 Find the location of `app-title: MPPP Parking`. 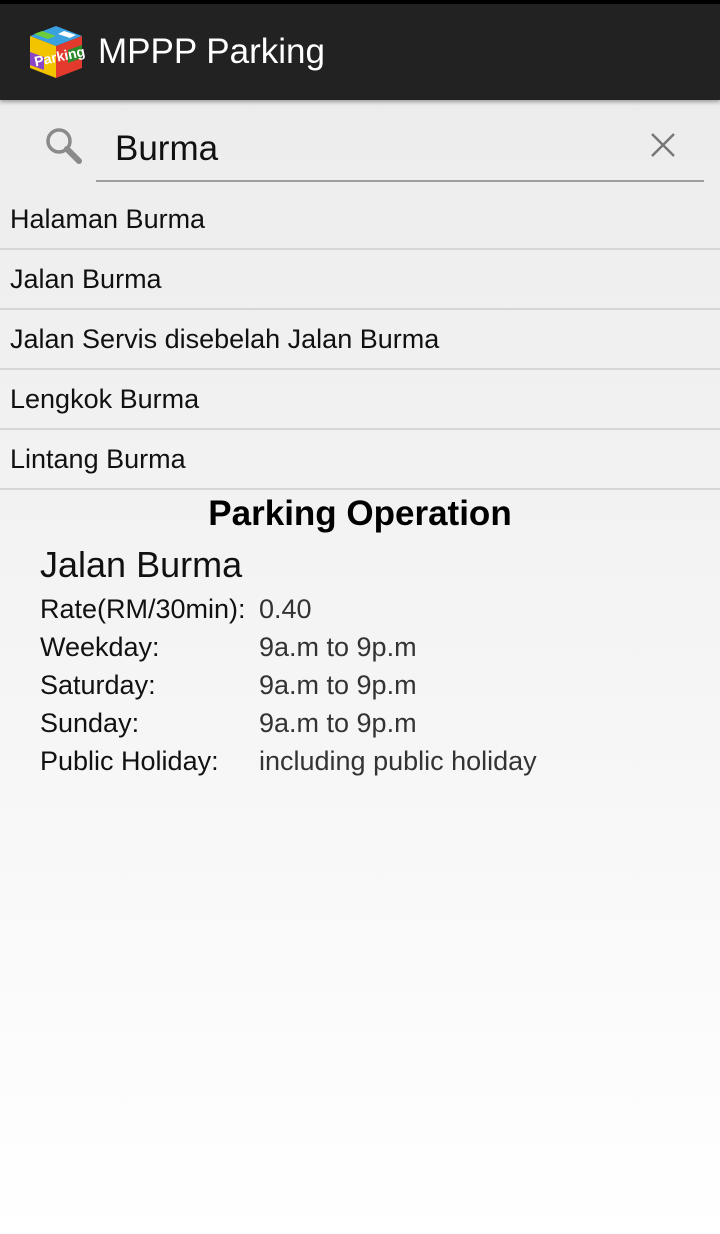

app-title: MPPP Parking is located at coordinates (211, 51).